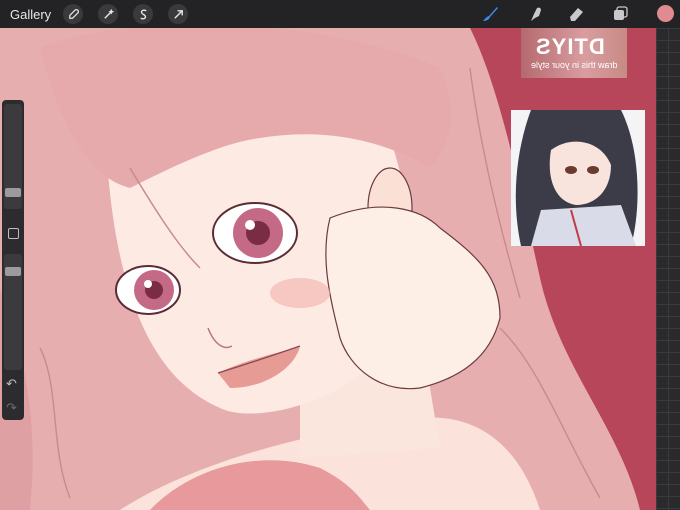 Image resolution: width=680 pixels, height=510 pixels. What do you see at coordinates (570, 46) in the screenshot?
I see `banner-title: DTIYS` at bounding box center [570, 46].